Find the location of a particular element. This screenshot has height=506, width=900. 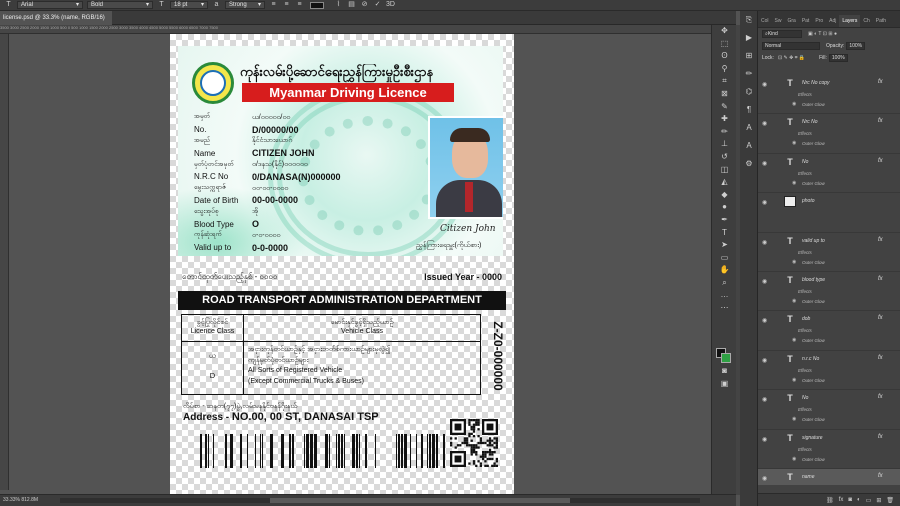

fill-input: 100% is located at coordinates (838, 58).